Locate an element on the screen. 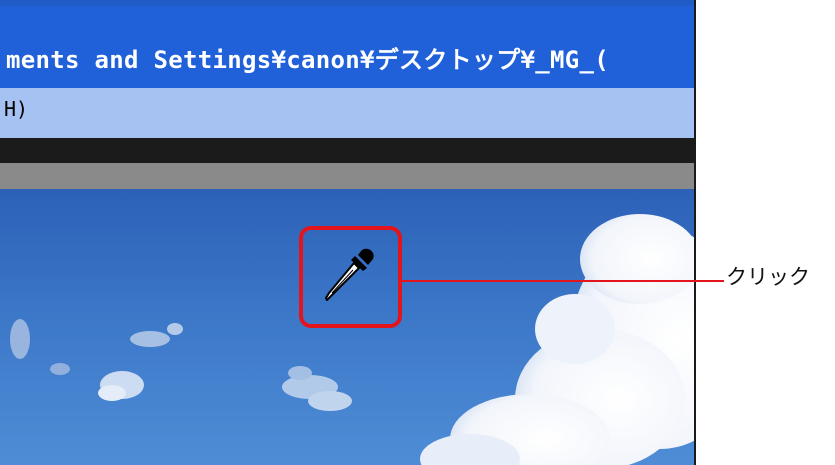 The width and height of the screenshot is (835, 465). toolbar-strip is located at coordinates (347, 150).